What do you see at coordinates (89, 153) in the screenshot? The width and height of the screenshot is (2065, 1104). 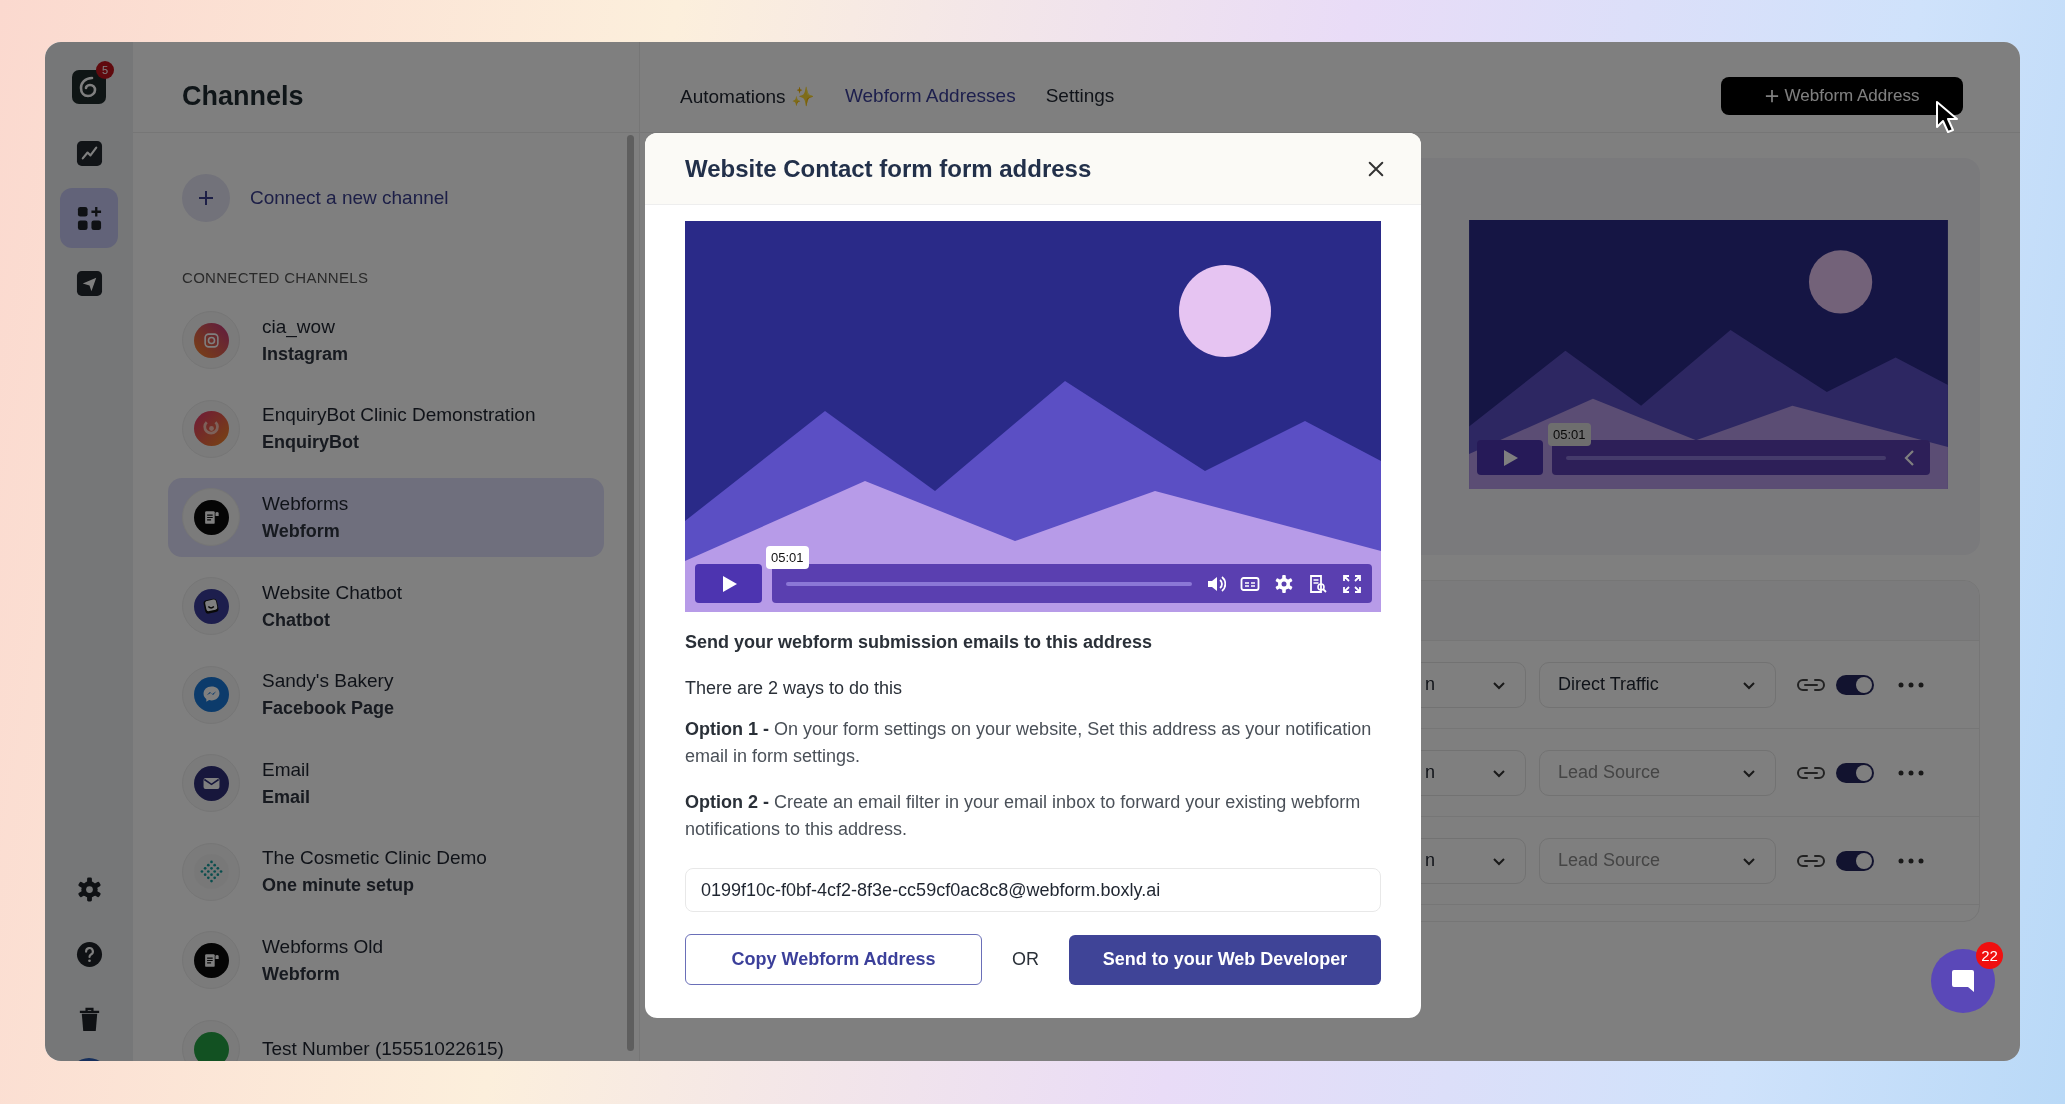 I see `chart-icon` at bounding box center [89, 153].